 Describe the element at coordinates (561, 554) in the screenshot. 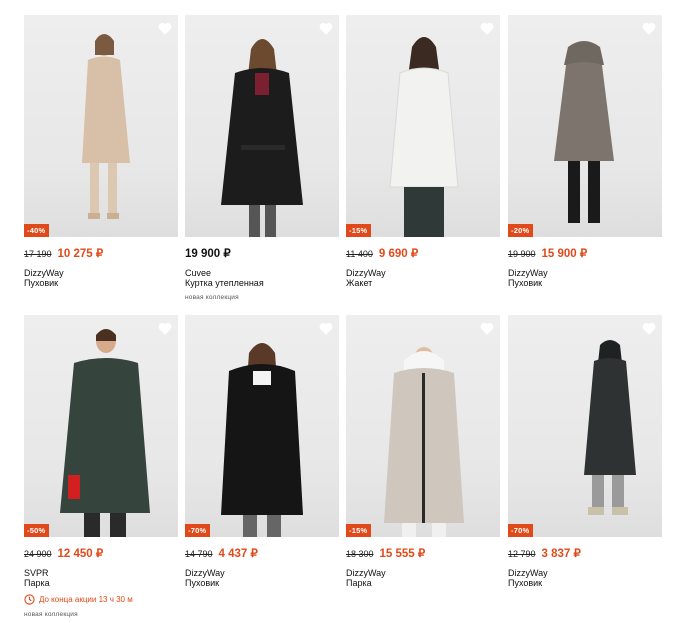

I see `sale-price: 3 837 ₽` at that location.